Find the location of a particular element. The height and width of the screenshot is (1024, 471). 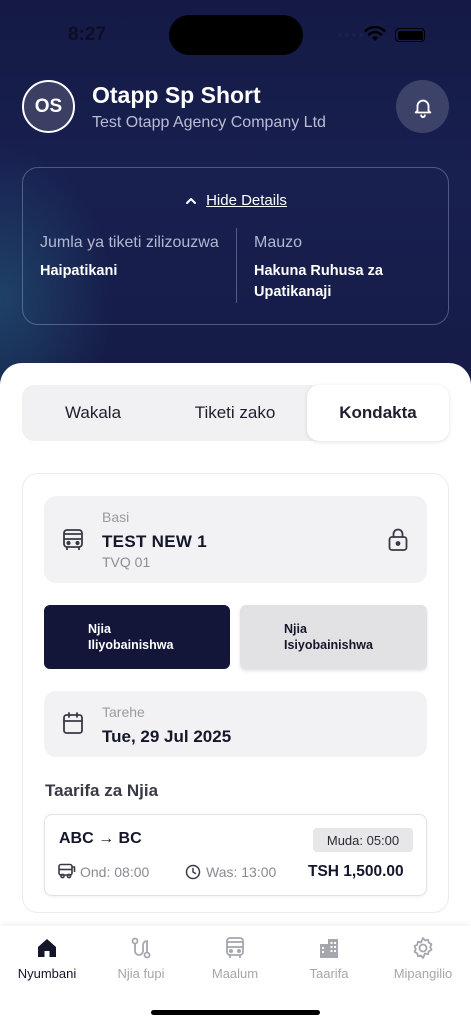

signal-icon is located at coordinates (350, 35).